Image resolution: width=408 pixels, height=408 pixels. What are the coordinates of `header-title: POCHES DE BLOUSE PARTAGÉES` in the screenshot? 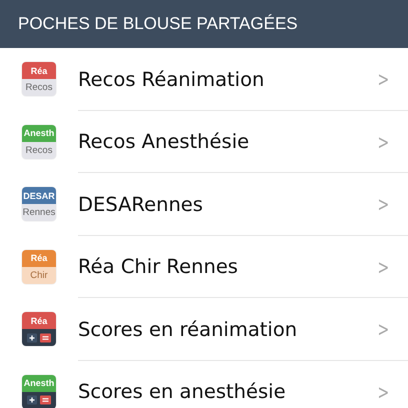 It's located at (158, 24).